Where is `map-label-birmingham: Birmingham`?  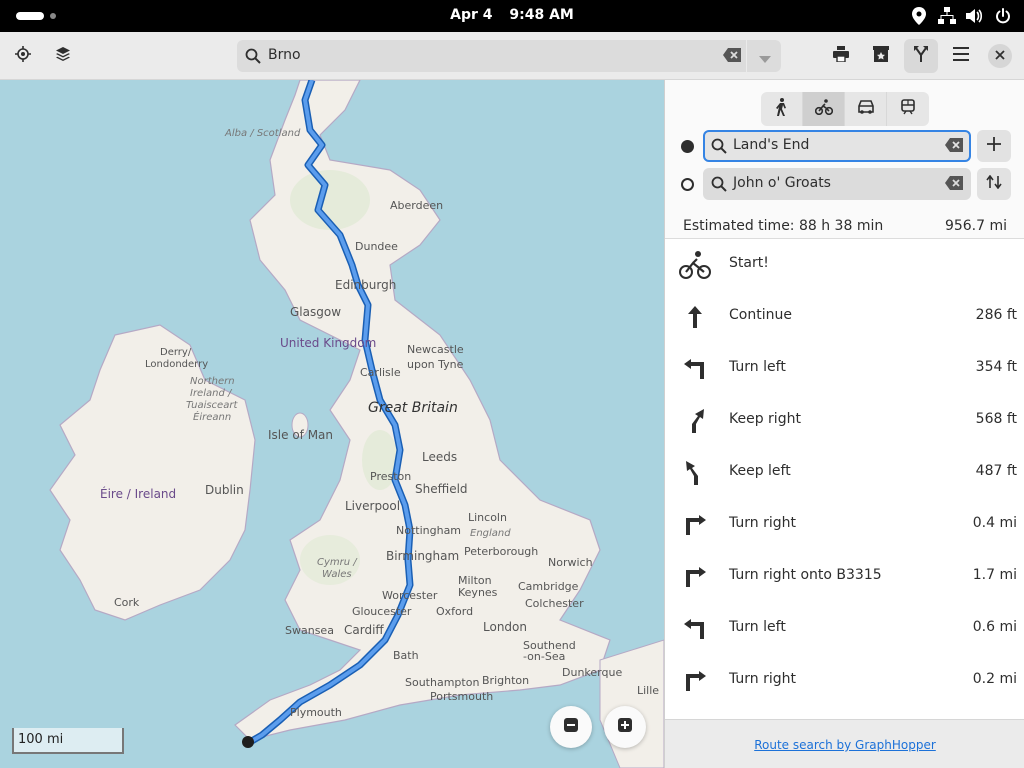
map-label-birmingham: Birmingham is located at coordinates (423, 556).